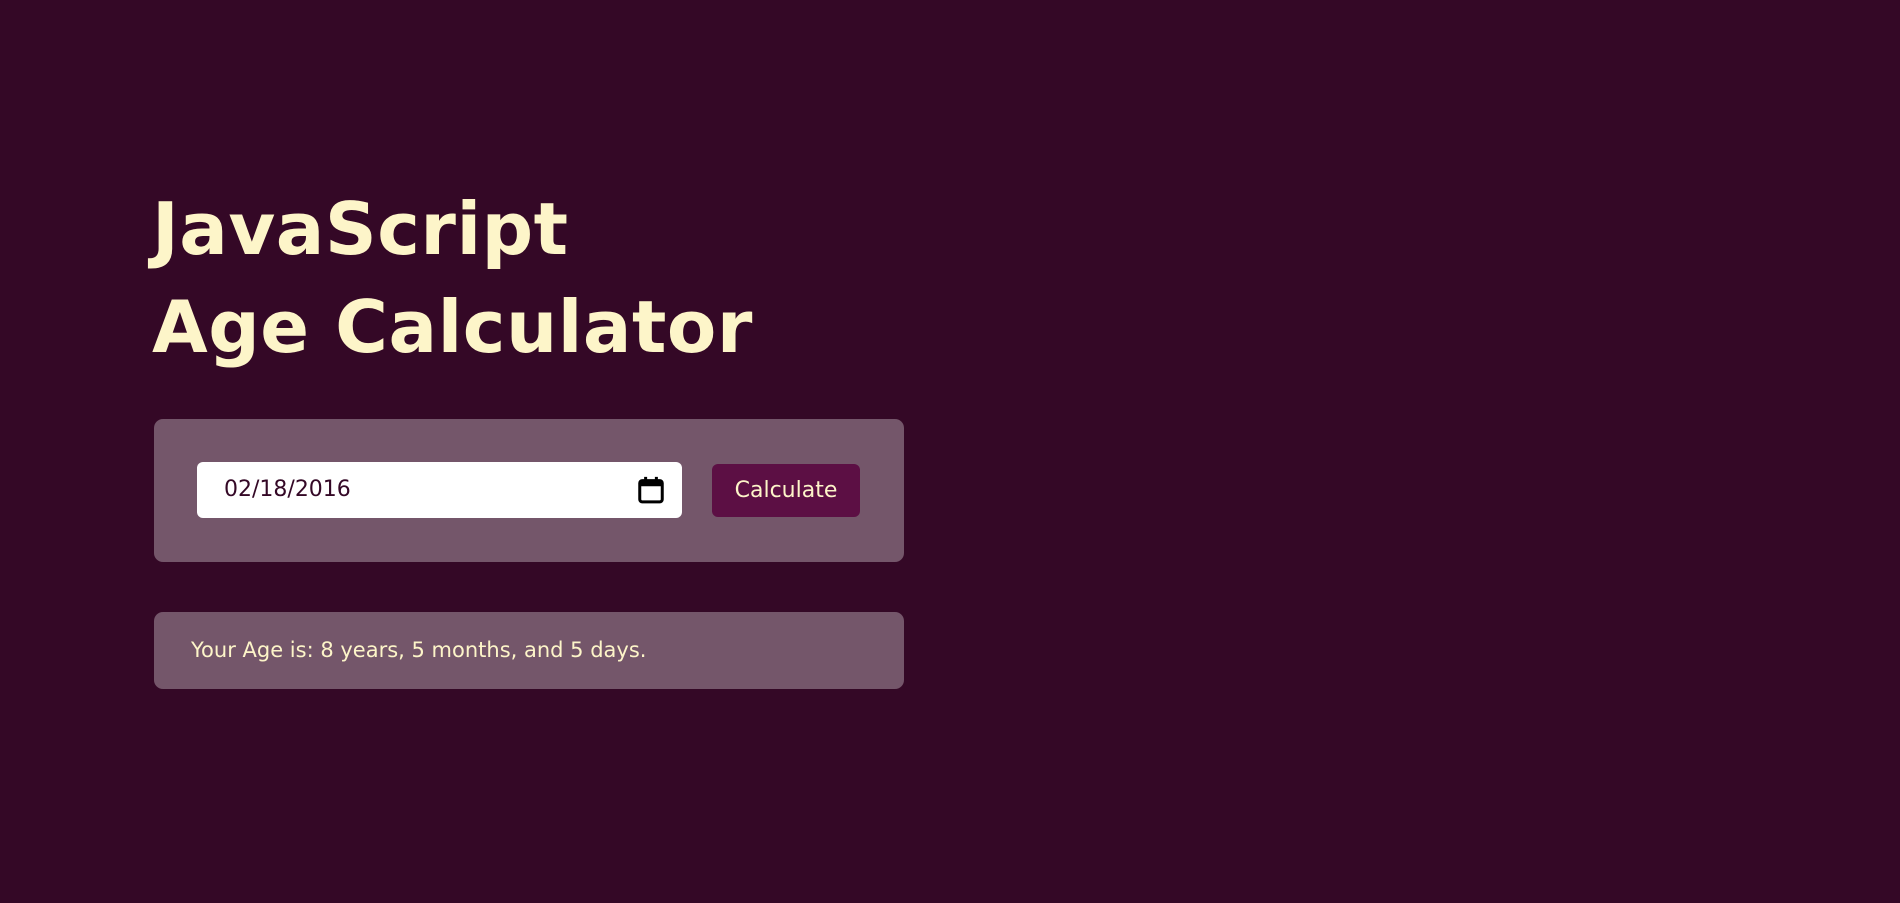 This screenshot has width=1900, height=903. What do you see at coordinates (651, 490) in the screenshot?
I see `calendar-icon` at bounding box center [651, 490].